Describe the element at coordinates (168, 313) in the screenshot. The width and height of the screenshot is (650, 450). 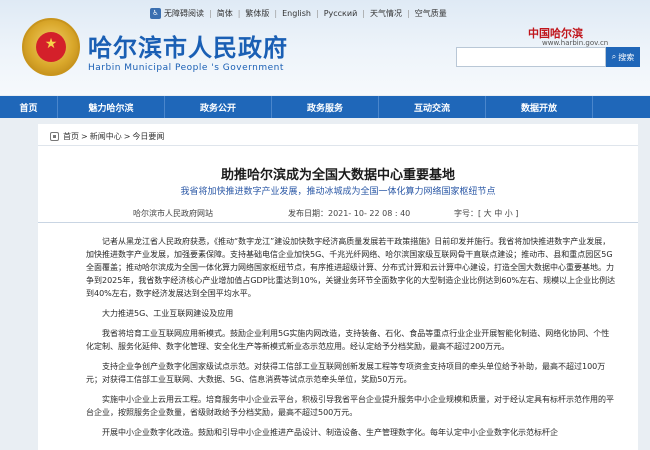
I see `article-section-heading: 大力推进5G、工业互联网建设及应用` at that location.